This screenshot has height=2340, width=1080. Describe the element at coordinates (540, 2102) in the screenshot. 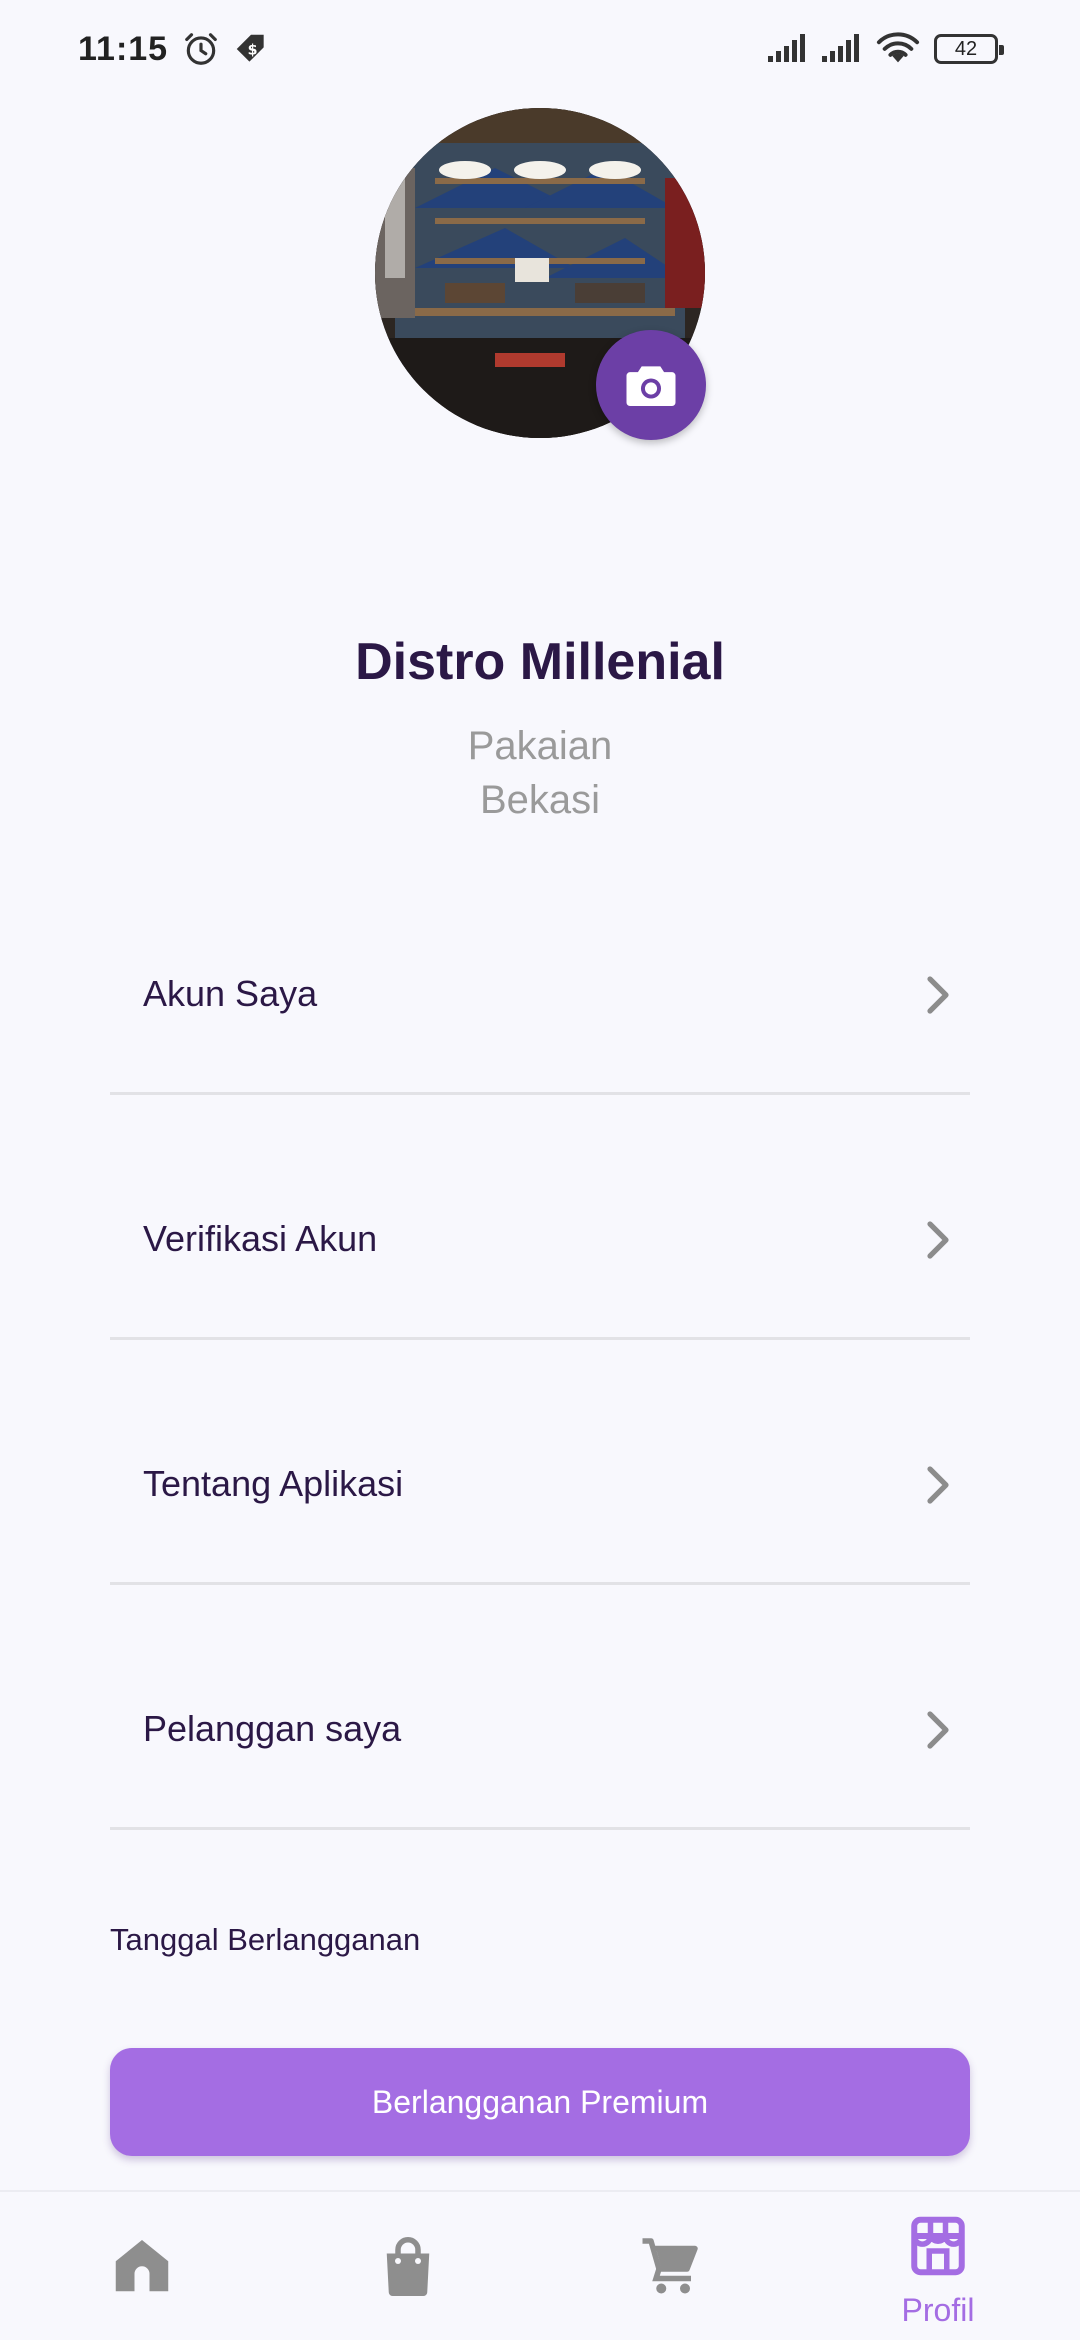

I see `premium-subscribe-button: Berlangganan Premium` at that location.